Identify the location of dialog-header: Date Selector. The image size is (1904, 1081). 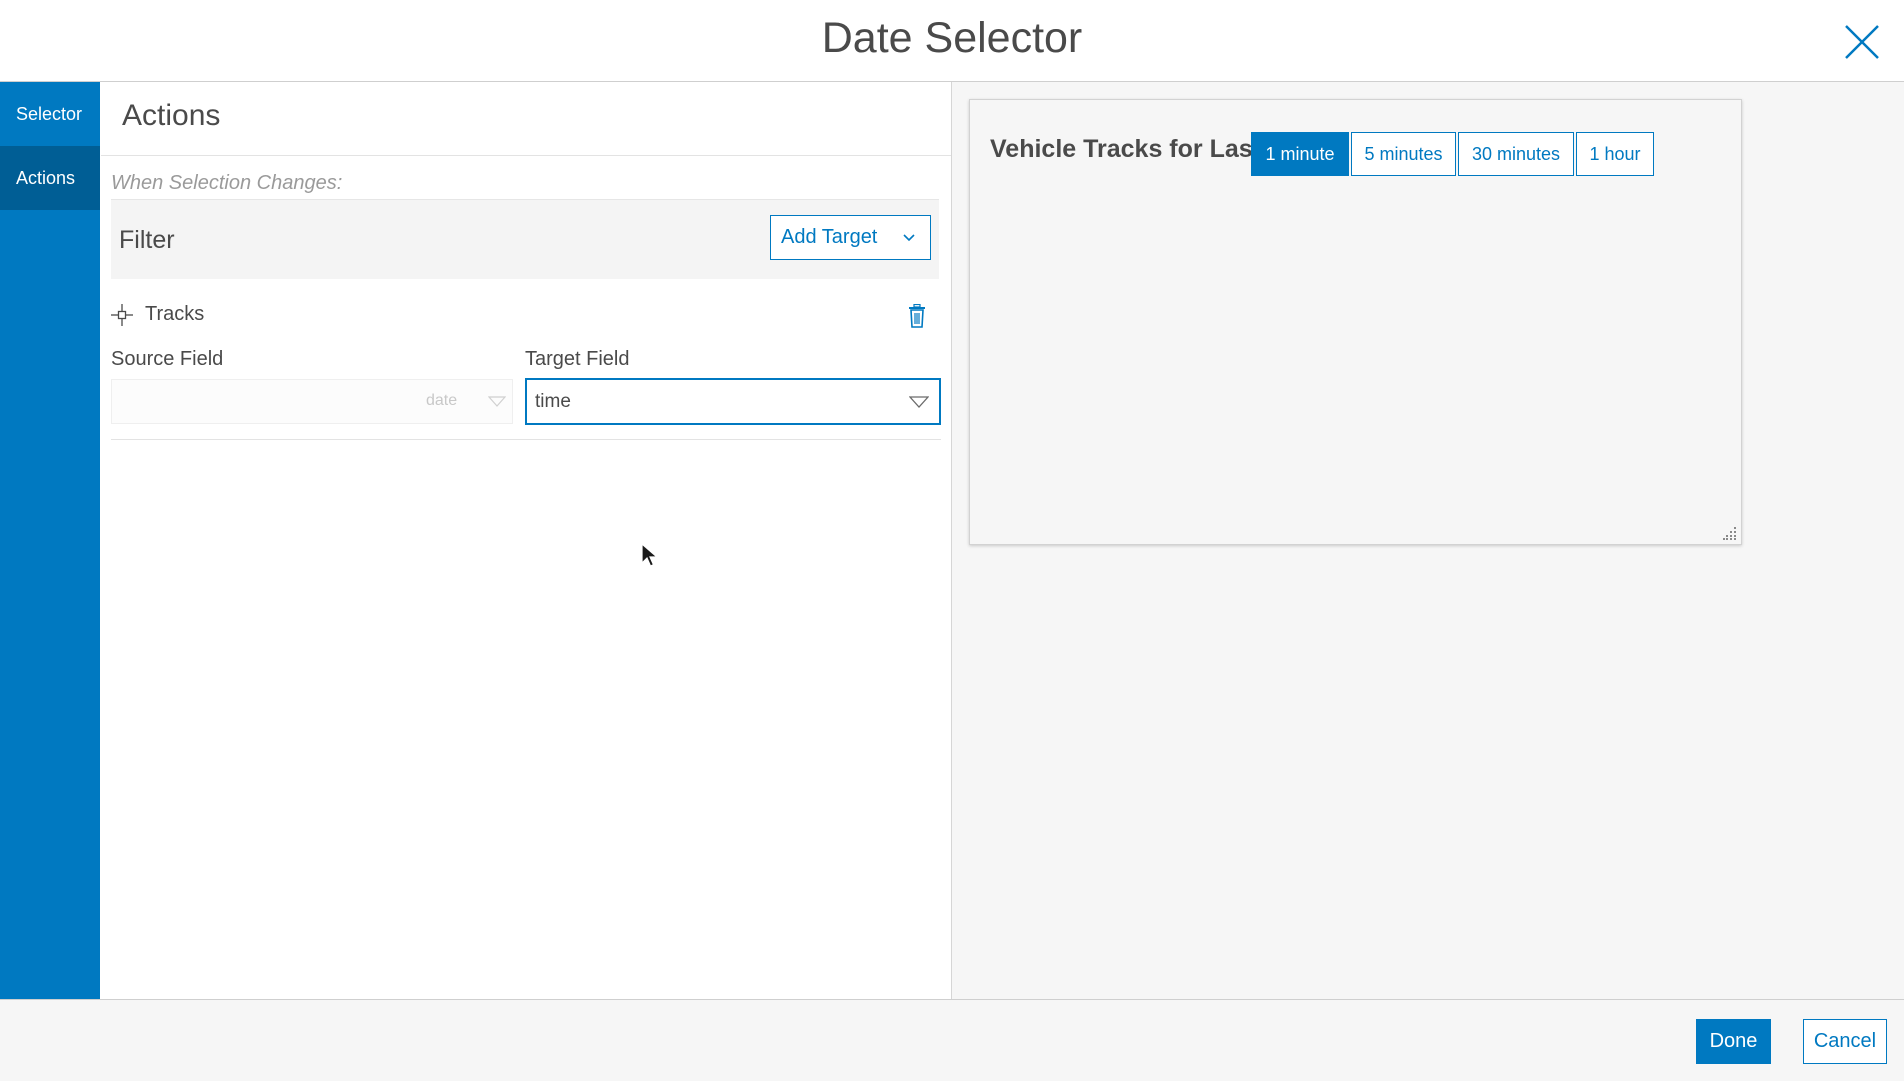
(952, 41).